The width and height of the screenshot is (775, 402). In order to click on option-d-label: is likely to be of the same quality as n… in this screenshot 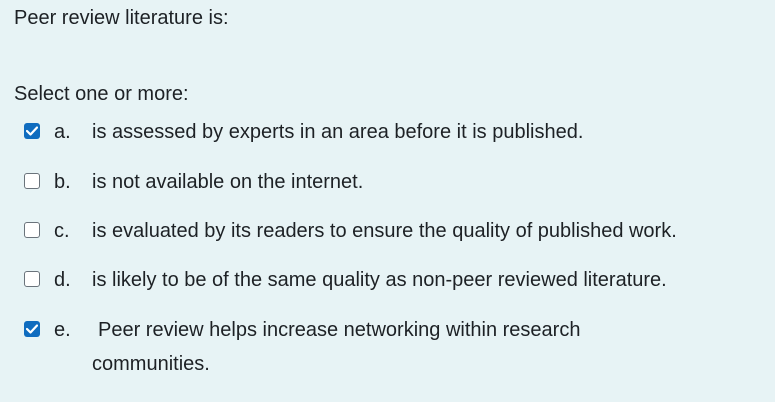, I will do `click(379, 280)`.